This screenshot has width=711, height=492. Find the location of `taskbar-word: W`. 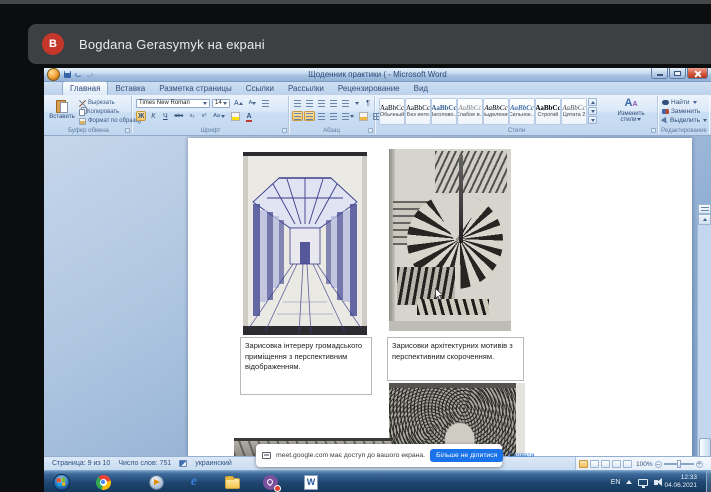

taskbar-word: W is located at coordinates (311, 482).